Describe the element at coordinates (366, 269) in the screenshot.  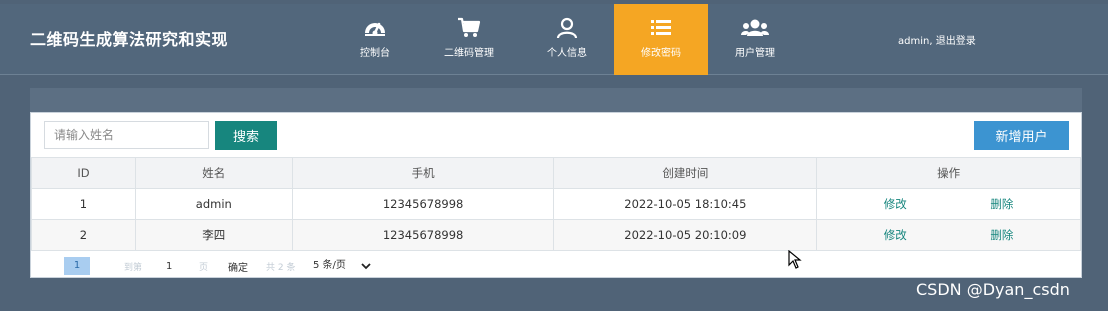
I see `chevron-down-icon` at that location.